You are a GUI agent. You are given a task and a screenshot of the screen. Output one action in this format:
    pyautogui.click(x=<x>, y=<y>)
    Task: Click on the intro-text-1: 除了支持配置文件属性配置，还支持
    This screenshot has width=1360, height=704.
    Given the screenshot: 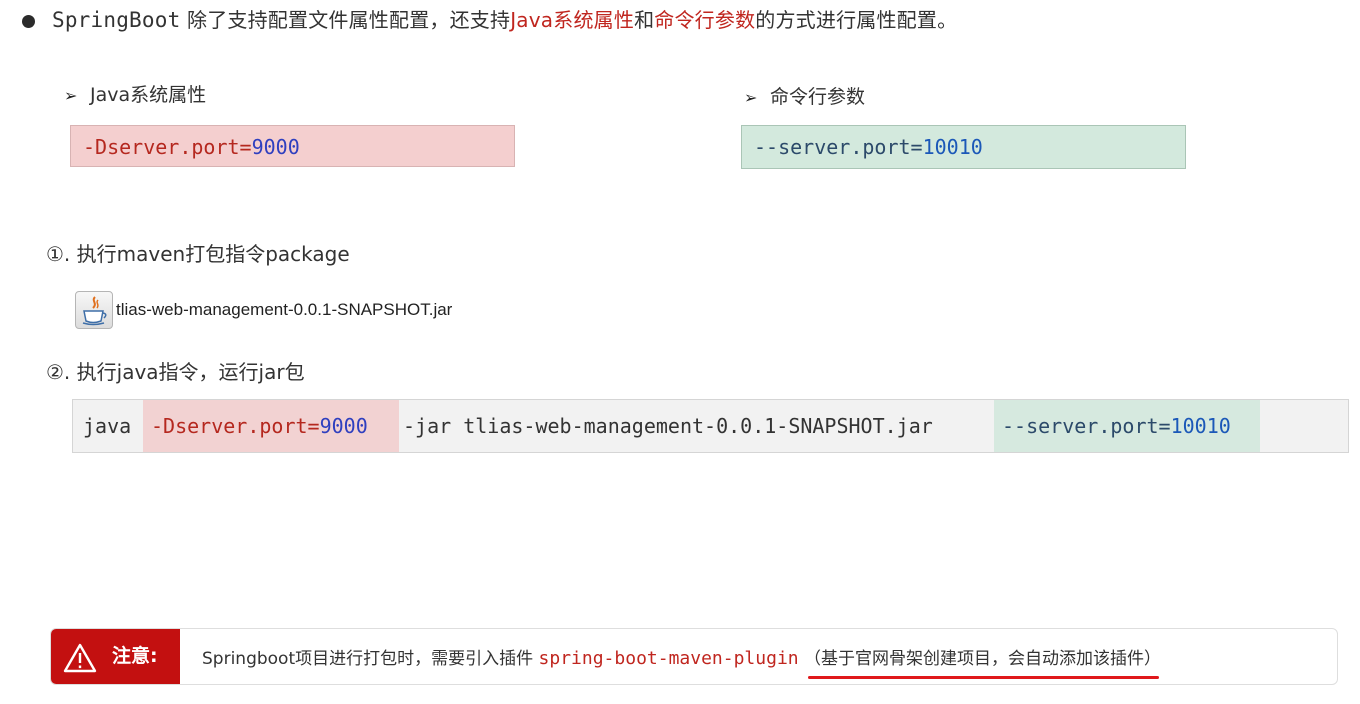 What is the action you would take?
    pyautogui.click(x=345, y=20)
    